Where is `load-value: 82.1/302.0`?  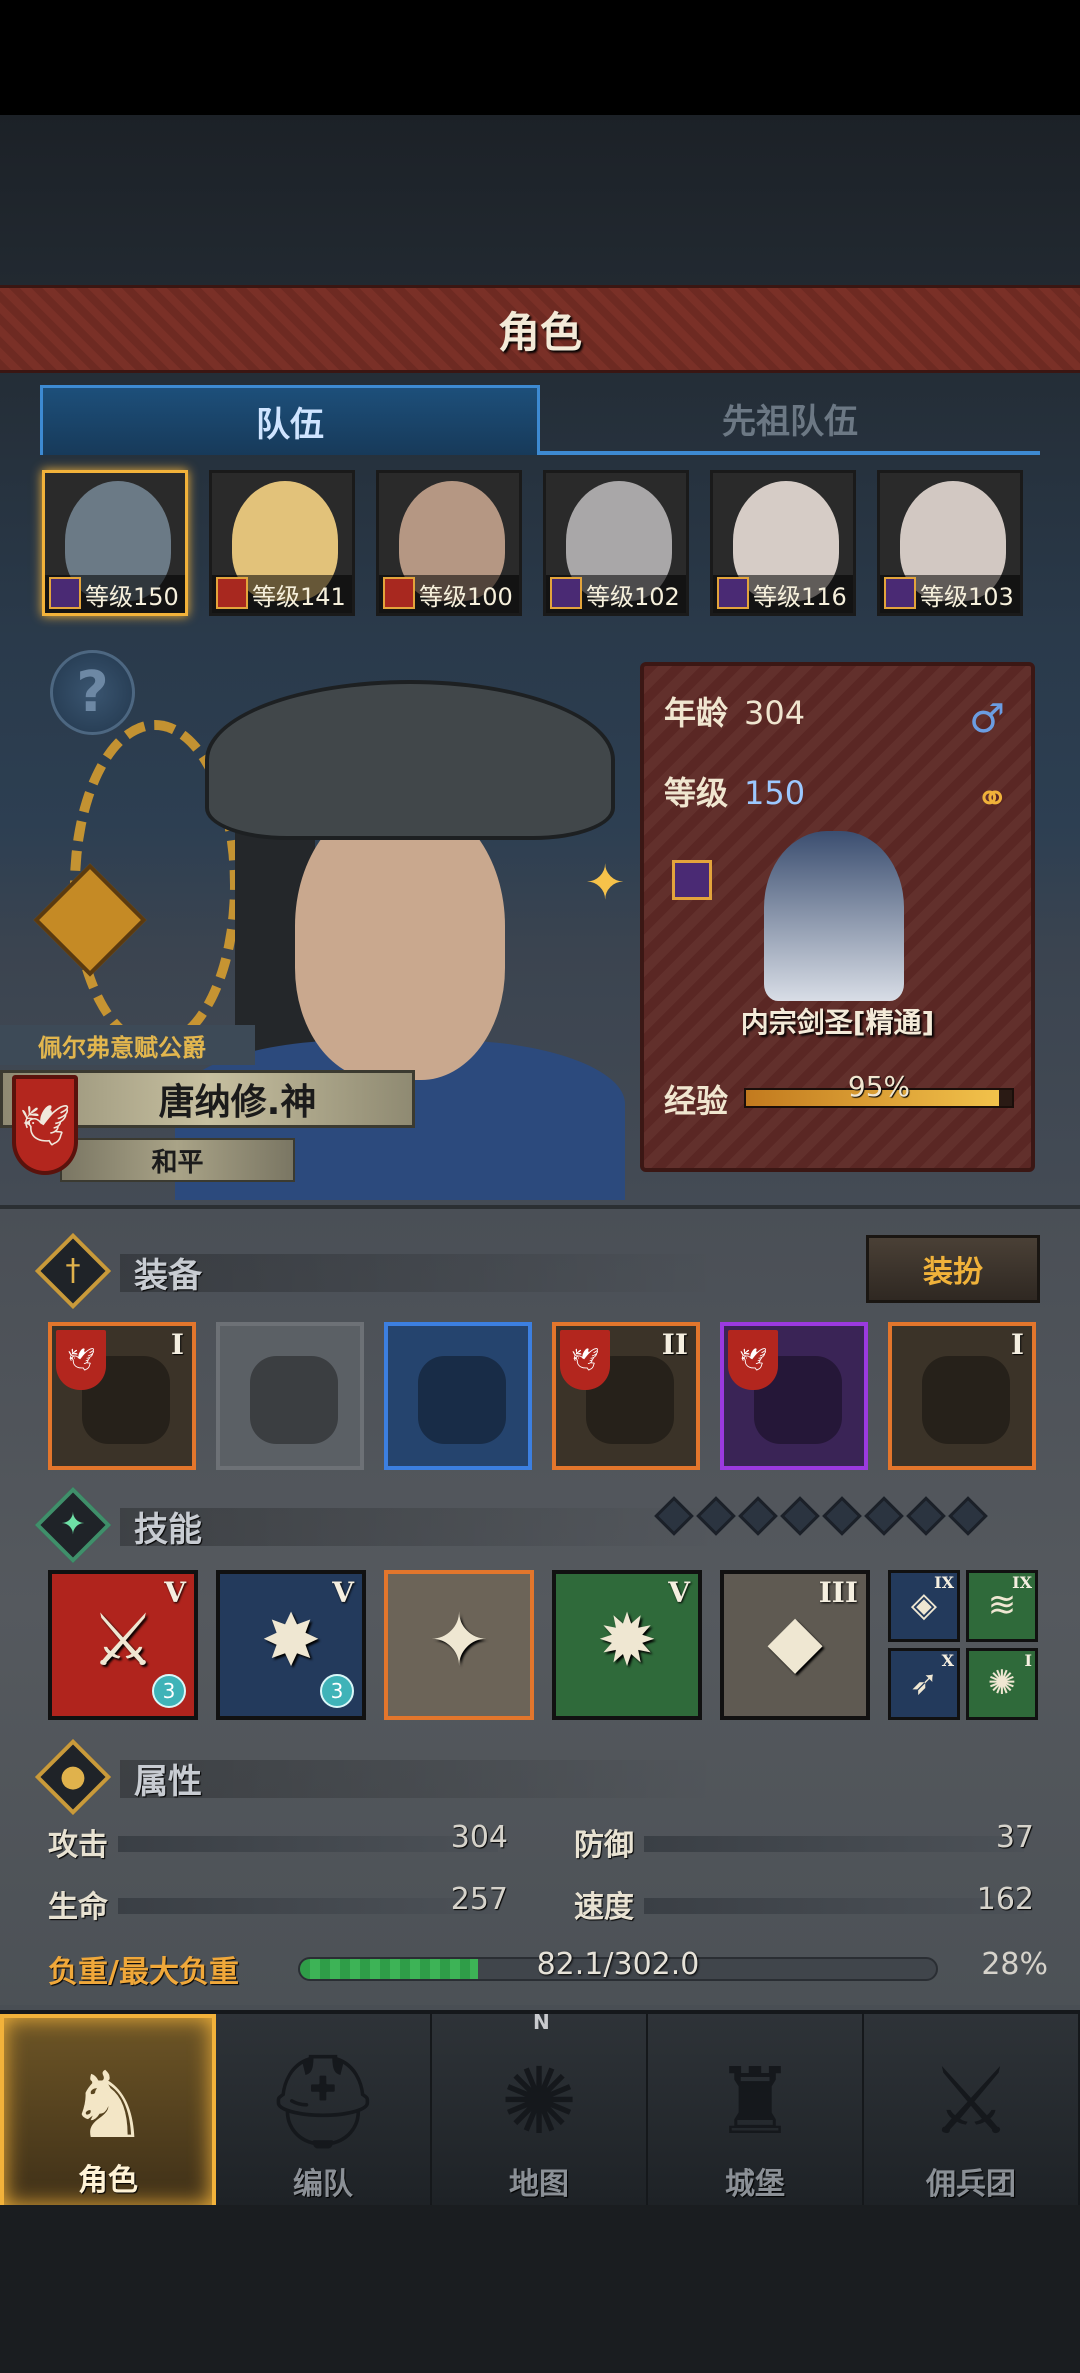 load-value: 82.1/302.0 is located at coordinates (618, 1964).